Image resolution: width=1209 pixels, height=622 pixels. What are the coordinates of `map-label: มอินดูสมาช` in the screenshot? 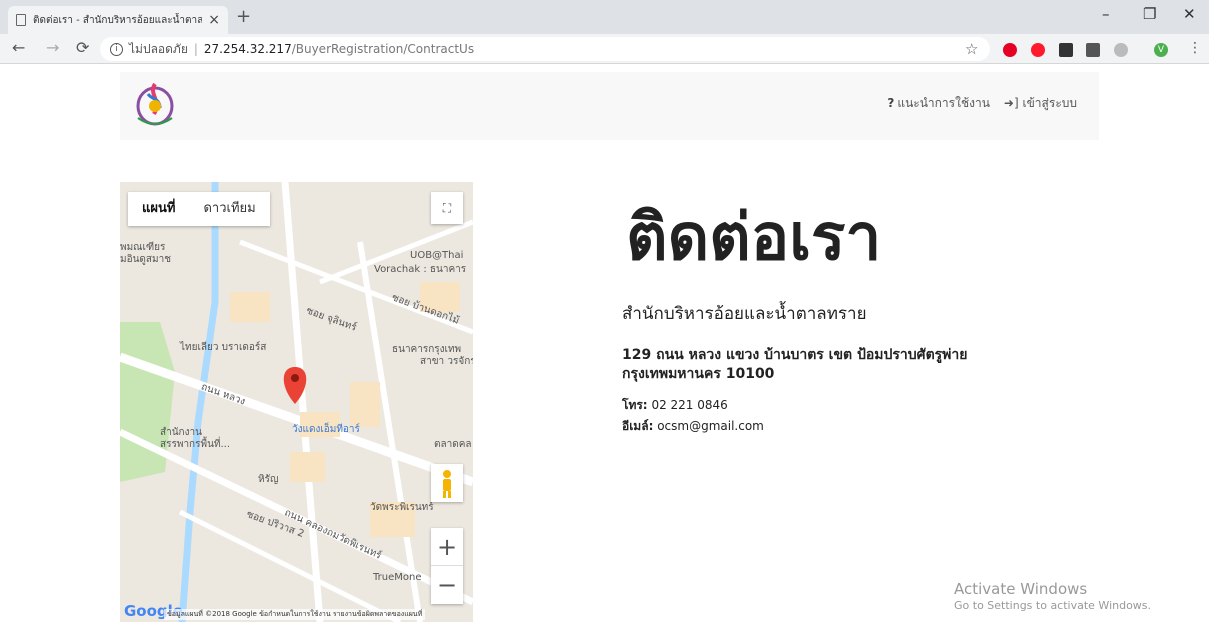 It's located at (146, 259).